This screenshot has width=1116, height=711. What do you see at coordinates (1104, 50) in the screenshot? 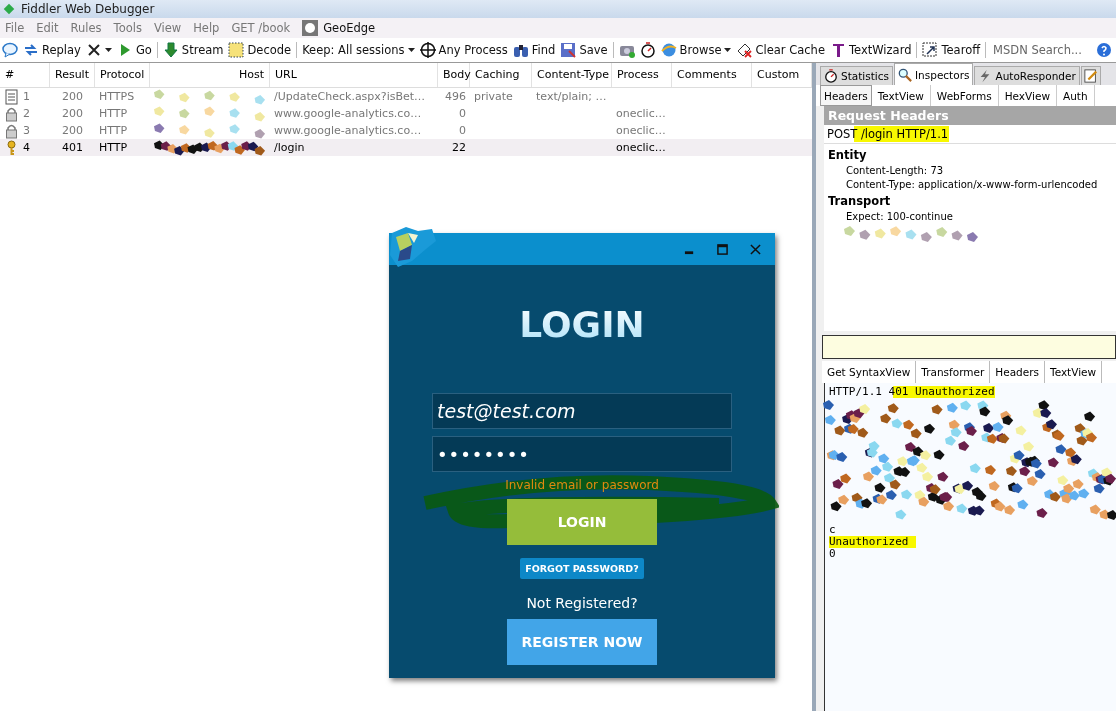
I see `help-icon` at bounding box center [1104, 50].